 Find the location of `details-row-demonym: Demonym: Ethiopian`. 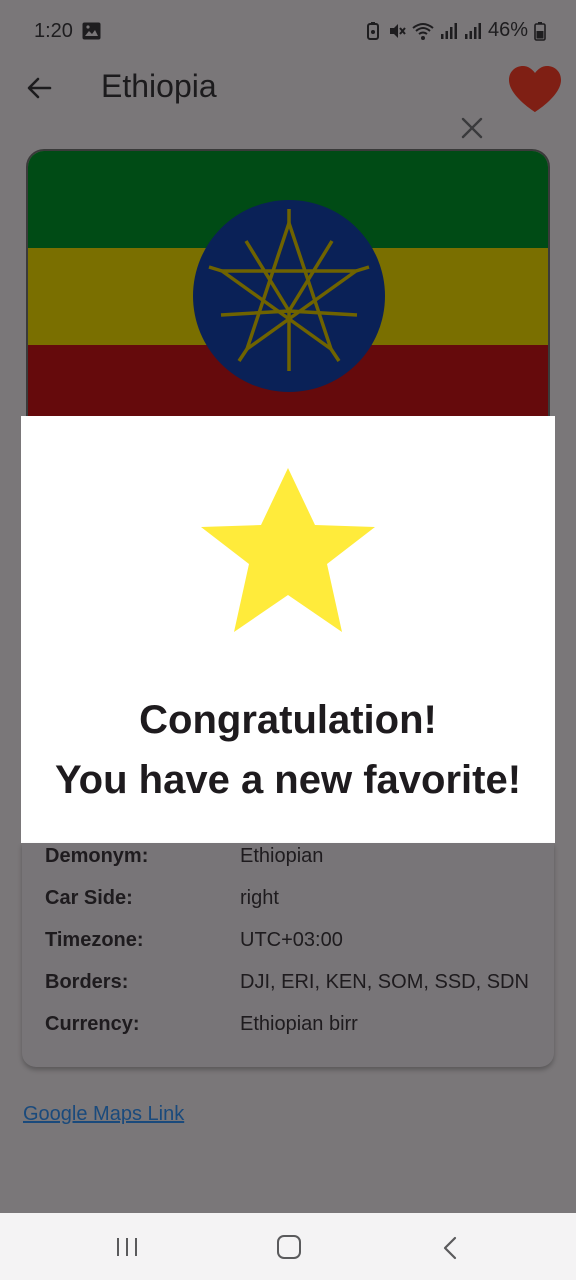

details-row-demonym: Demonym: Ethiopian is located at coordinates (295, 860).